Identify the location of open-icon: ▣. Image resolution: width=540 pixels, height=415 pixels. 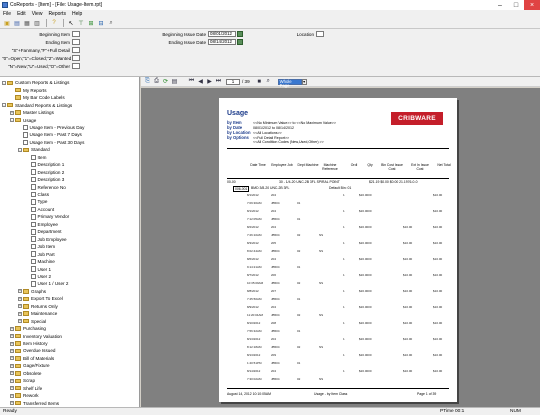
(7, 23).